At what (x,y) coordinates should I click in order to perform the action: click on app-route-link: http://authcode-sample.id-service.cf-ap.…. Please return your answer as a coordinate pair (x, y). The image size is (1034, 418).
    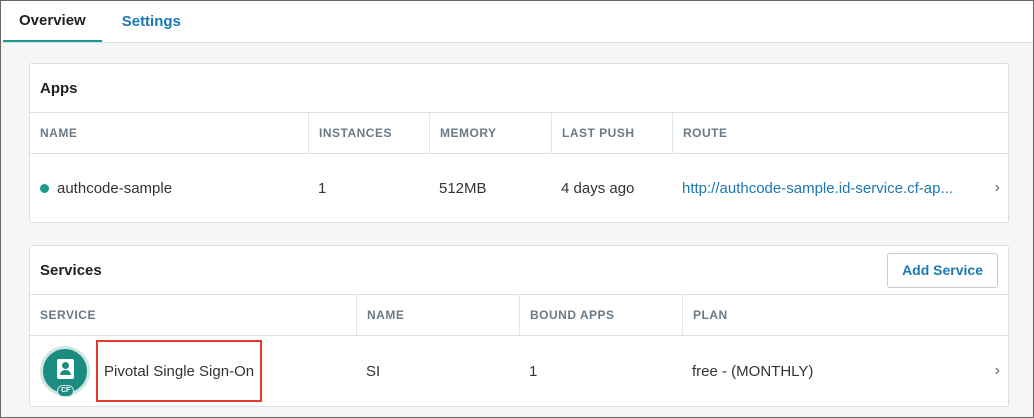
    Looking at the image, I should click on (817, 188).